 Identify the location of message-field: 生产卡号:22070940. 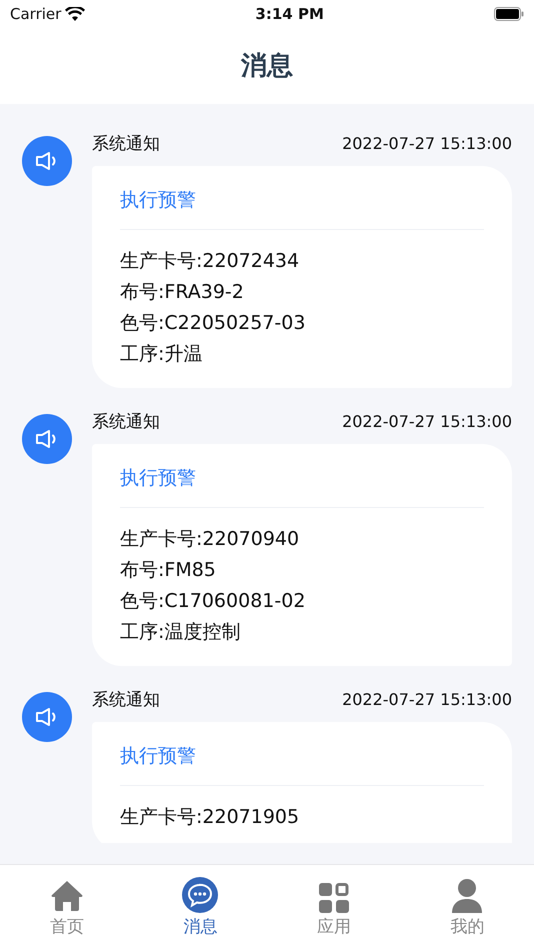
(302, 539).